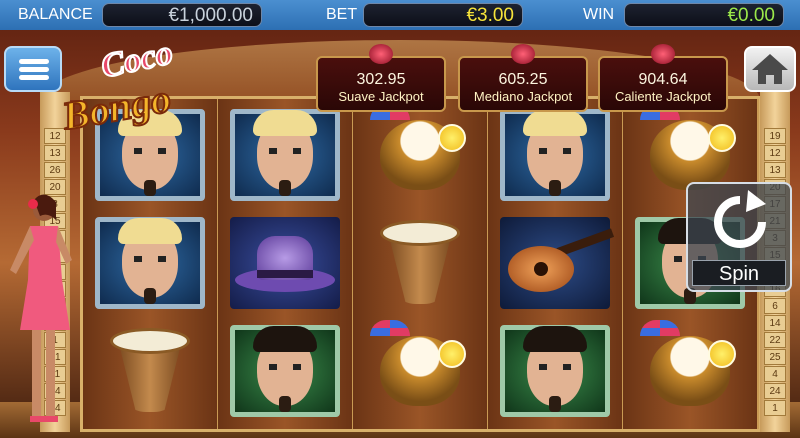  What do you see at coordinates (775, 408) in the screenshot?
I see `payline-number: 1` at bounding box center [775, 408].